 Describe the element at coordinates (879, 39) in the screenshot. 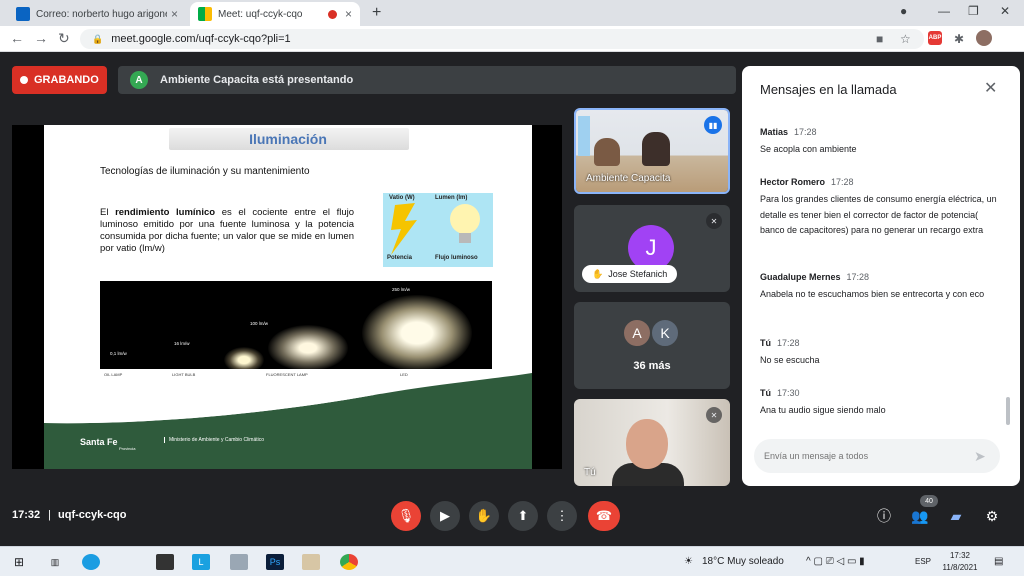

I see `camera-indicator-icon: ■` at that location.